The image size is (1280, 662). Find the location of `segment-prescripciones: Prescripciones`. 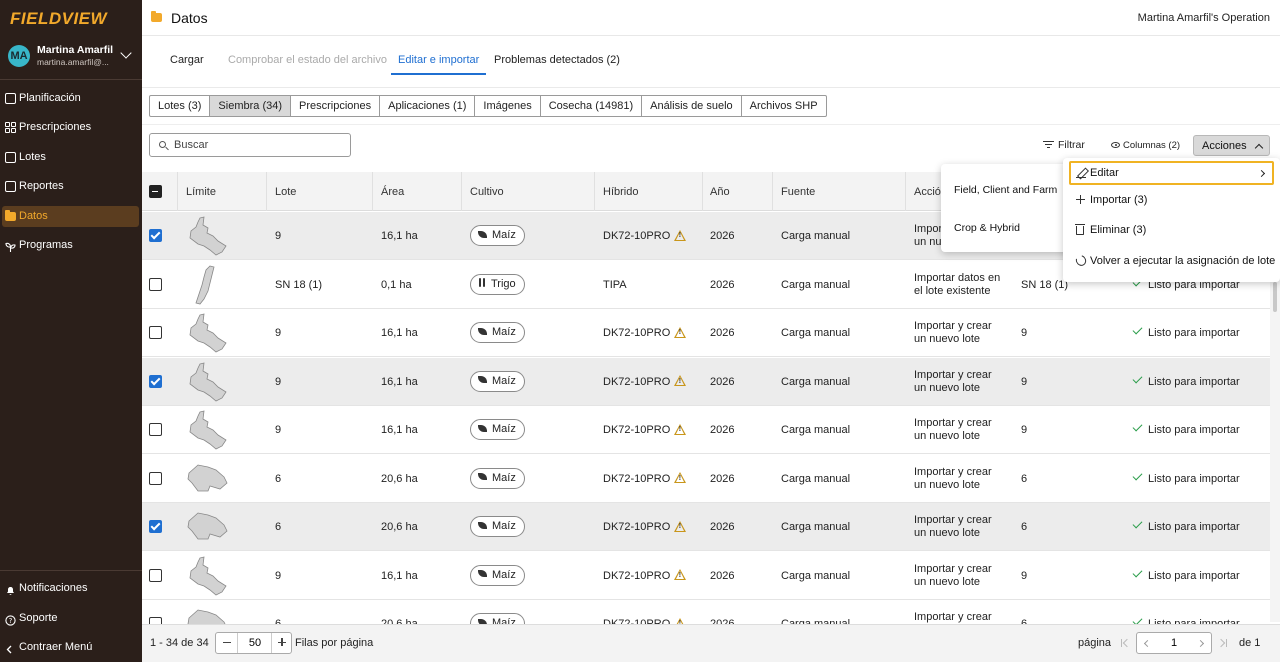

segment-prescripciones: Prescripciones is located at coordinates (335, 106).